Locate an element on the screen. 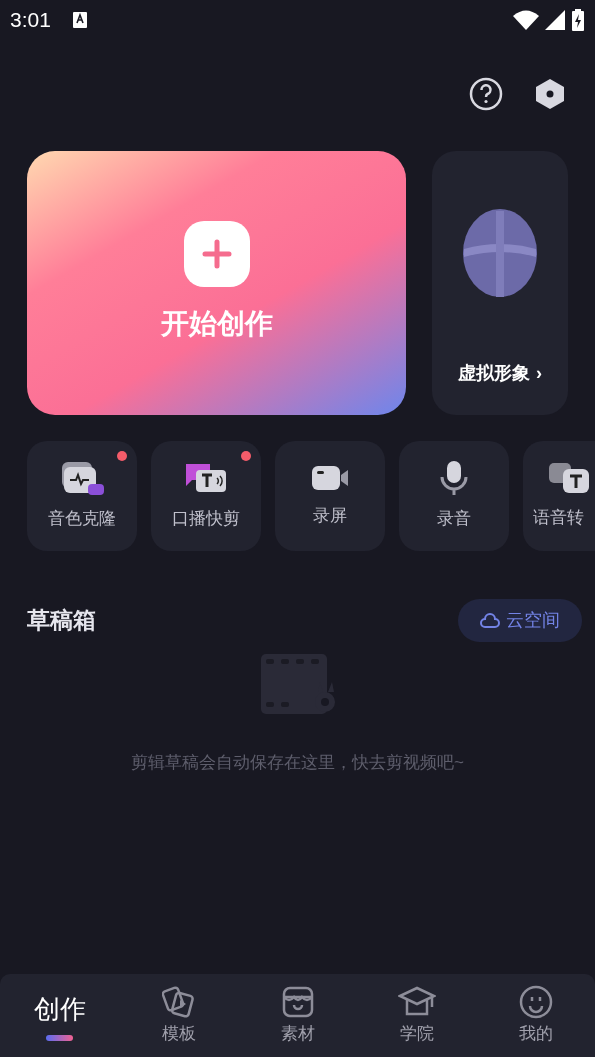 This screenshot has width=595, height=1057. cards-icon is located at coordinates (178, 1001).